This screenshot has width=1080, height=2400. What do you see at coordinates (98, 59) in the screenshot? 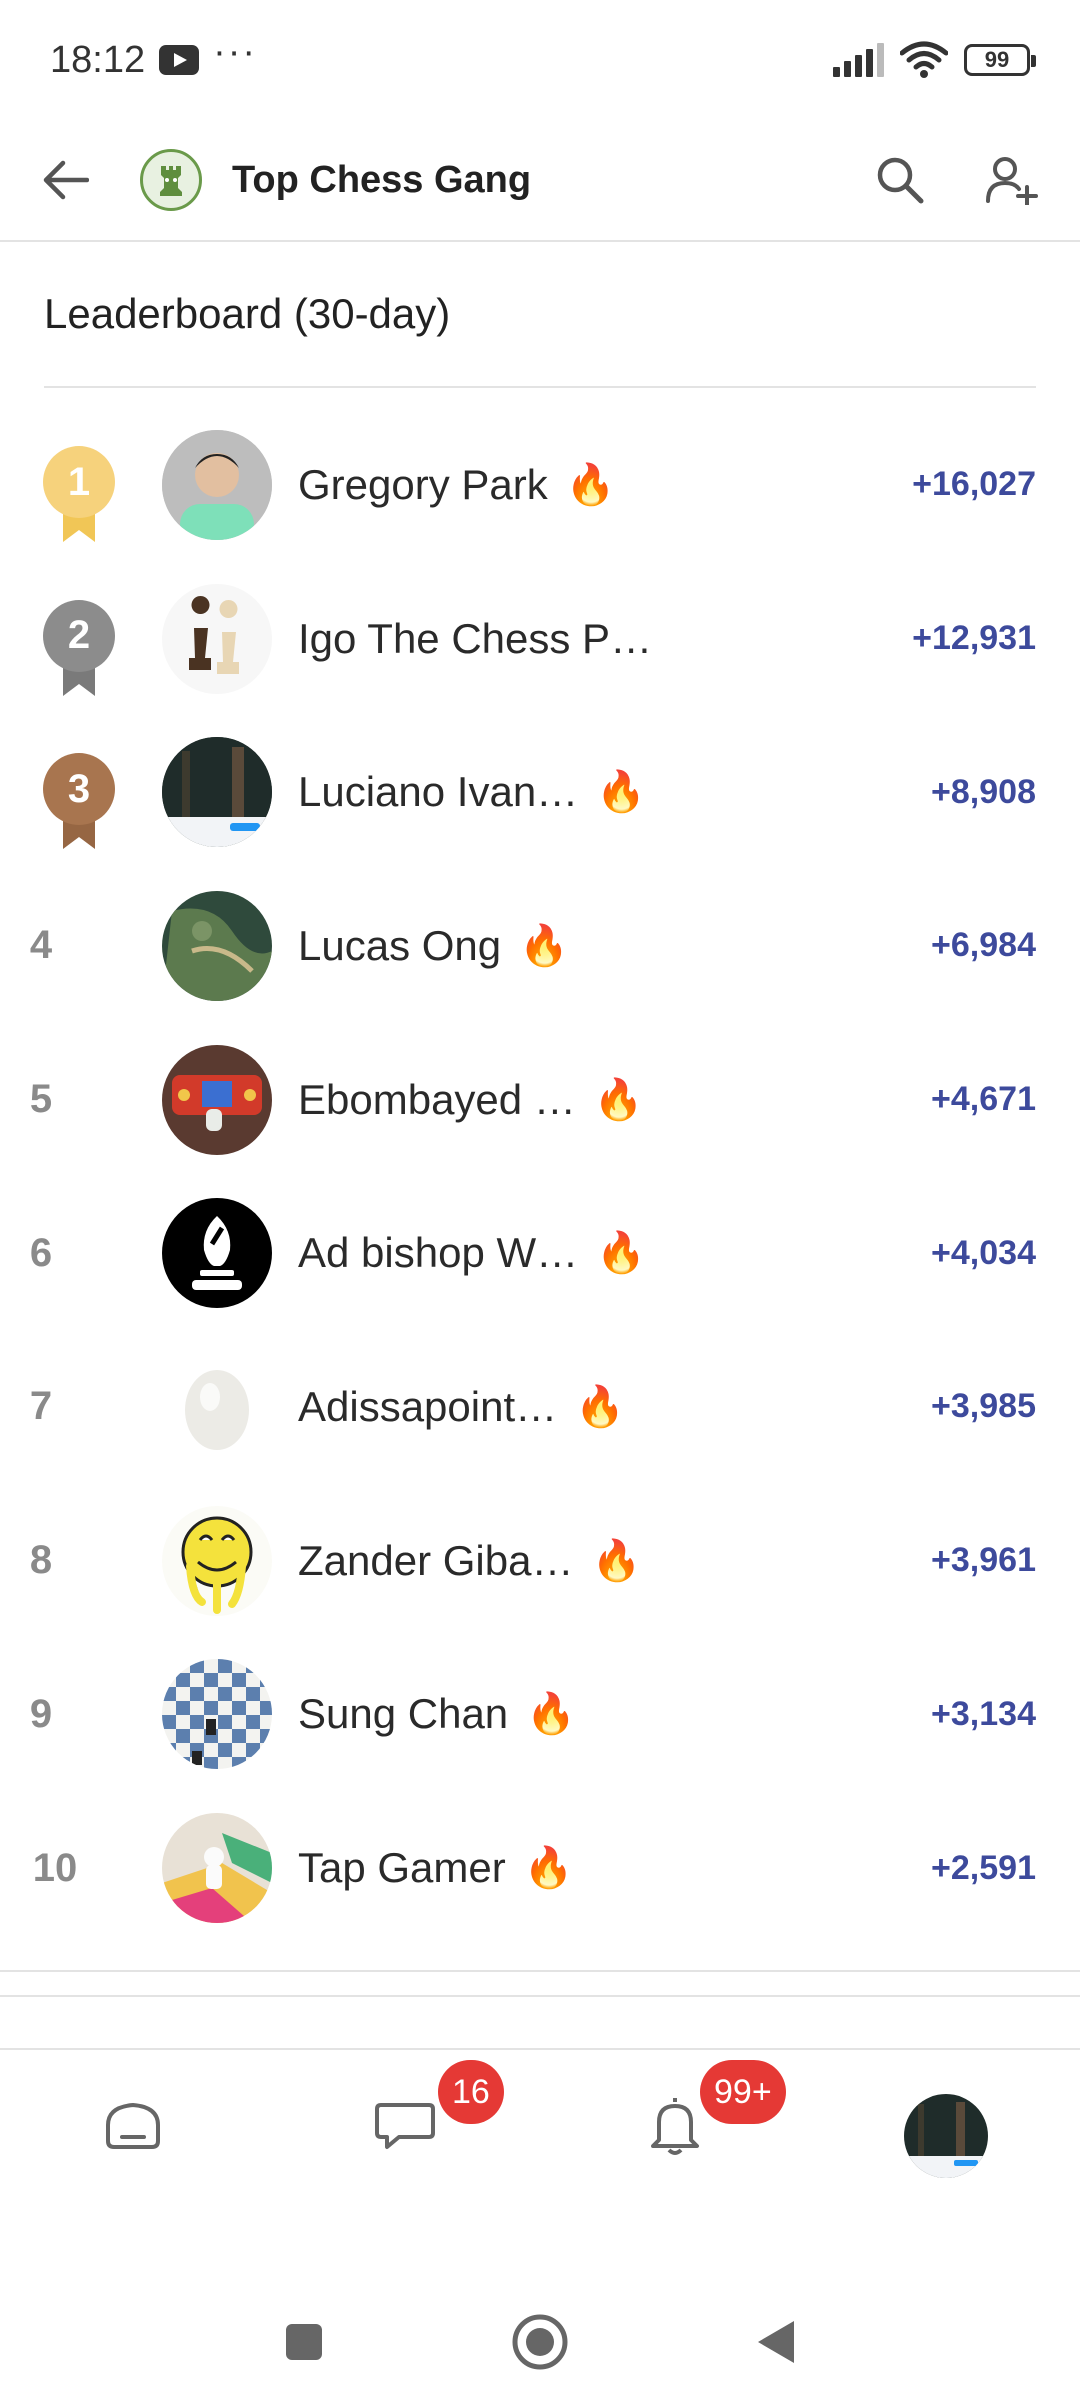
I see `status-time: 18:12` at bounding box center [98, 59].